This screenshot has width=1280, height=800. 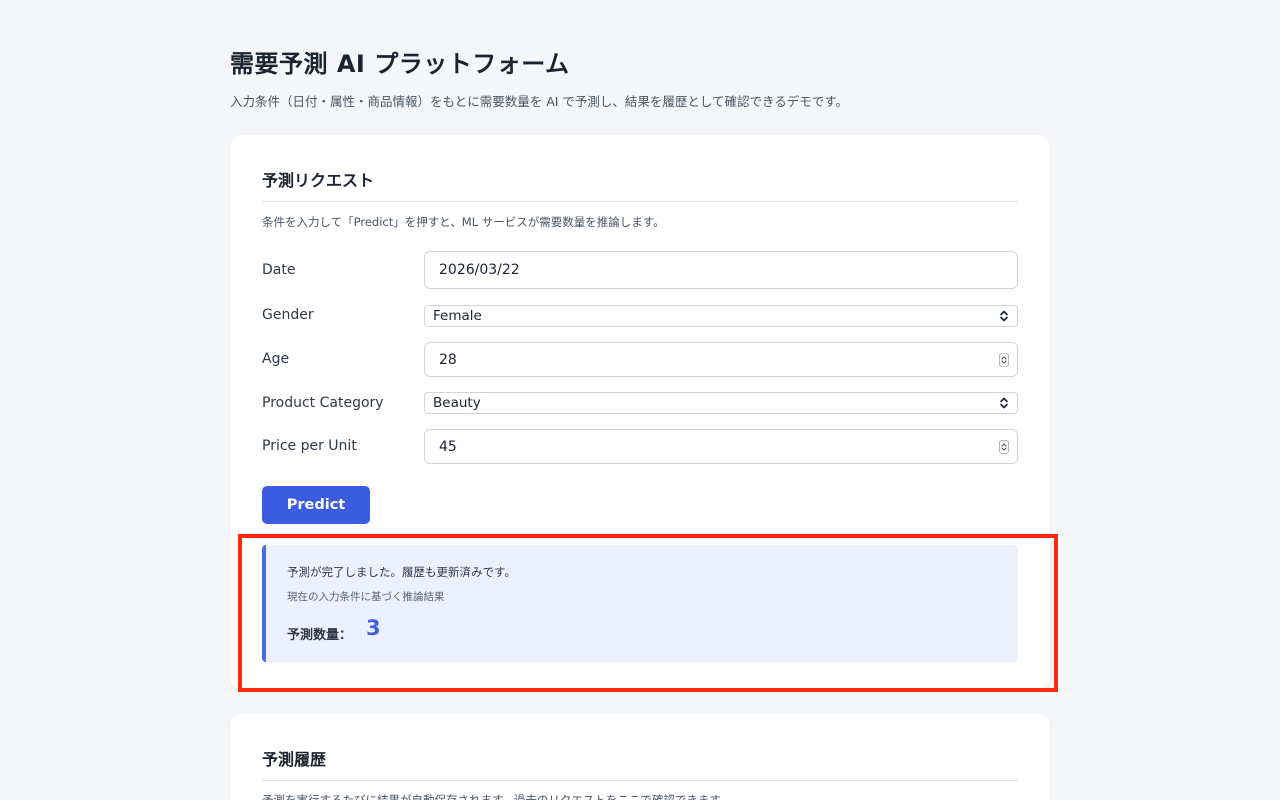 I want to click on price-row: Price per Unit 45, so click(x=640, y=446).